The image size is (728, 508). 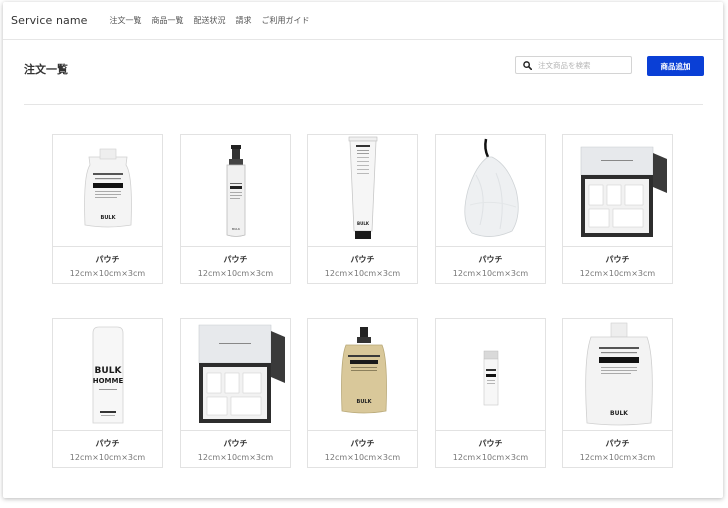 What do you see at coordinates (490, 375) in the screenshot?
I see `product-image-small-stick` at bounding box center [490, 375].